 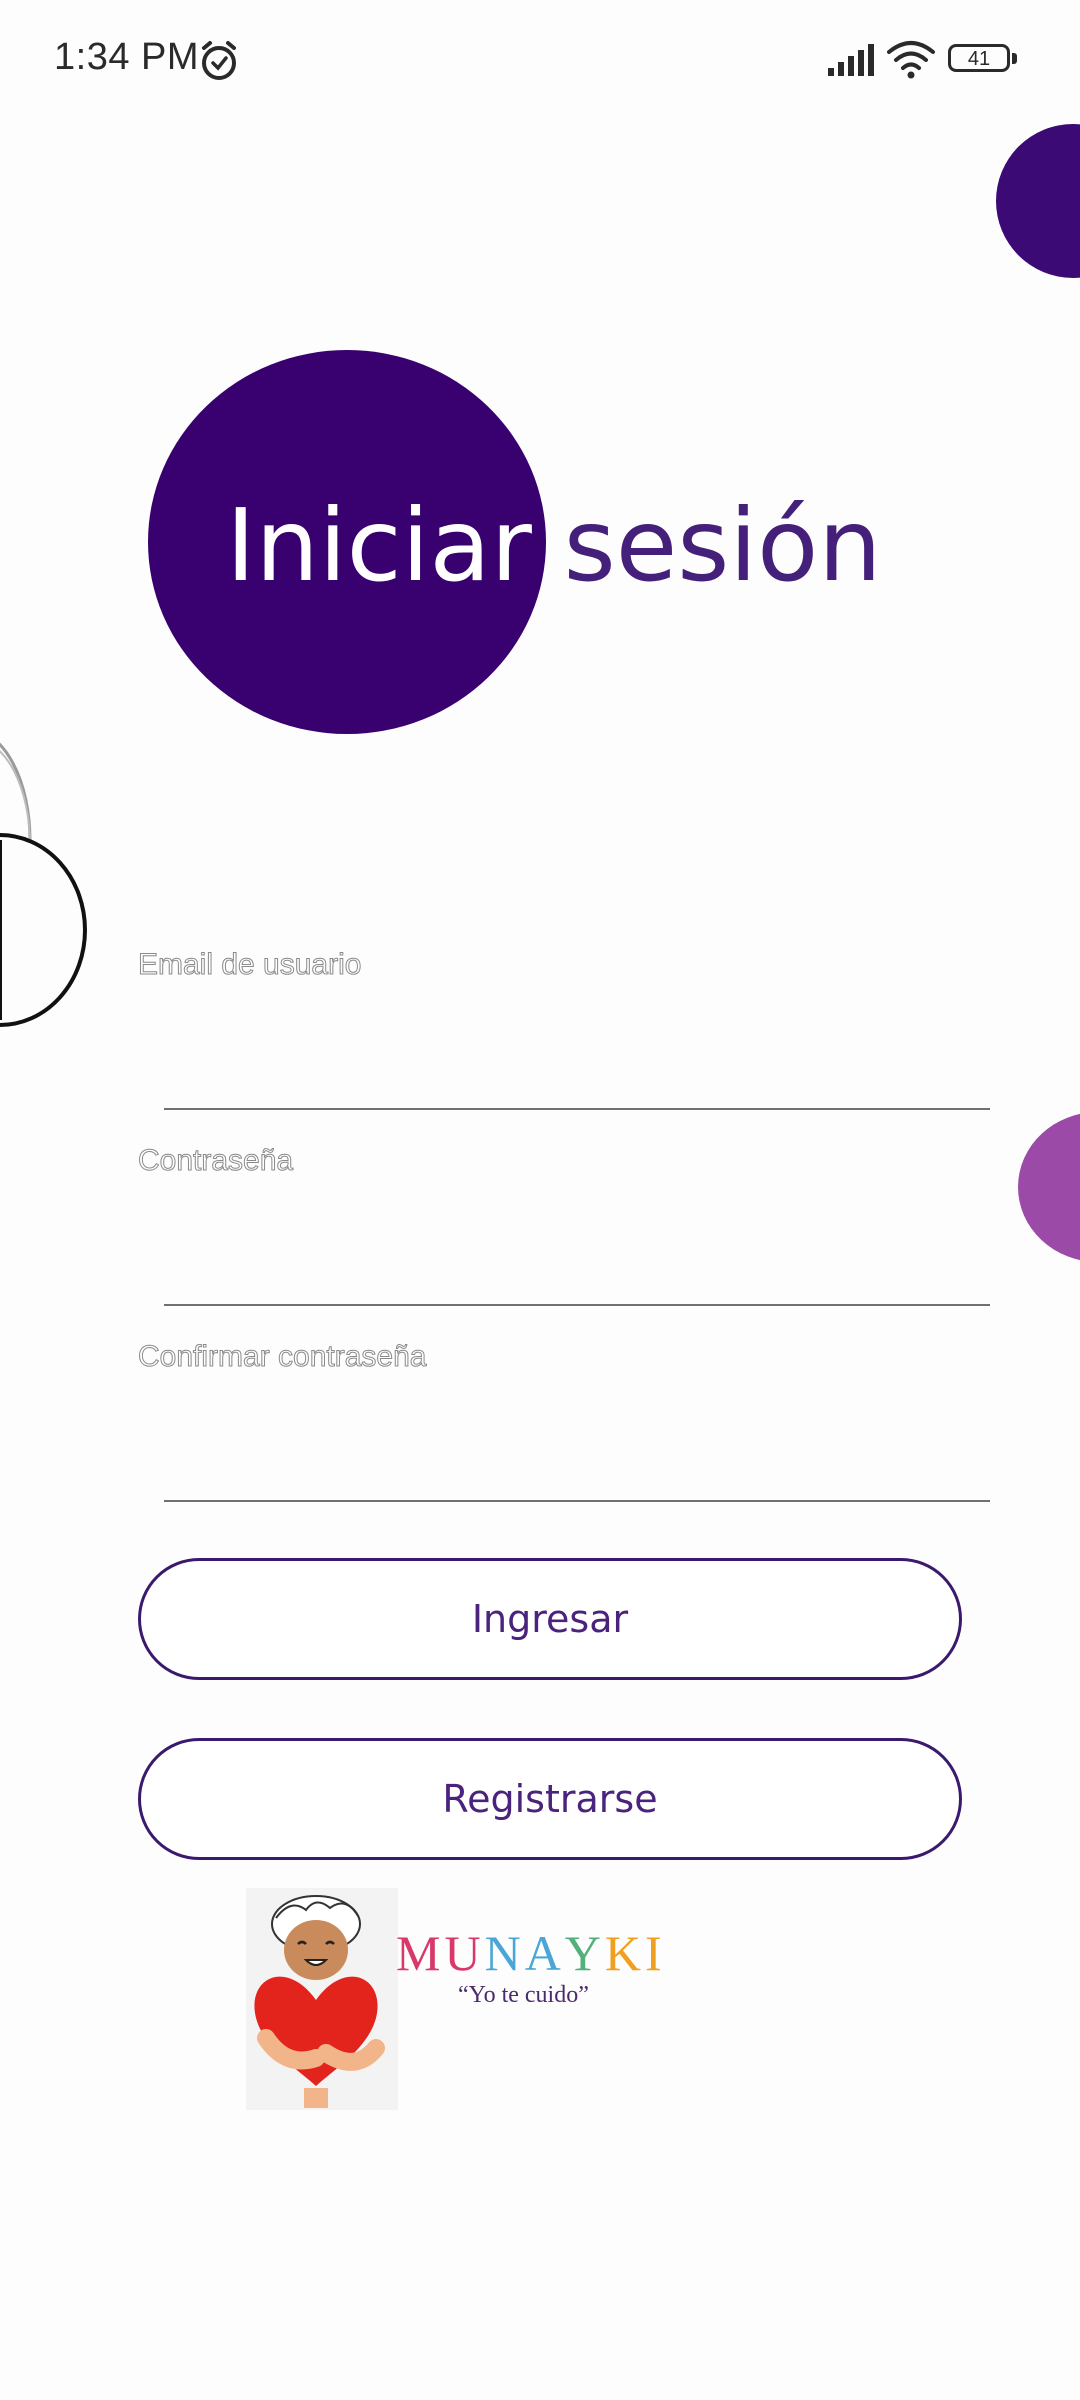 I want to click on brand-letter: K, so click(x=625, y=1953).